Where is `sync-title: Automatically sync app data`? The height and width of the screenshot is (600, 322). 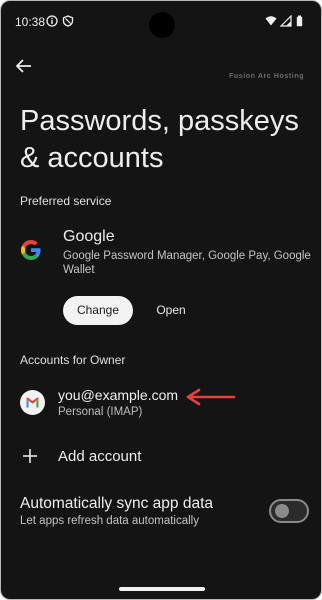 sync-title: Automatically sync app data is located at coordinates (116, 503).